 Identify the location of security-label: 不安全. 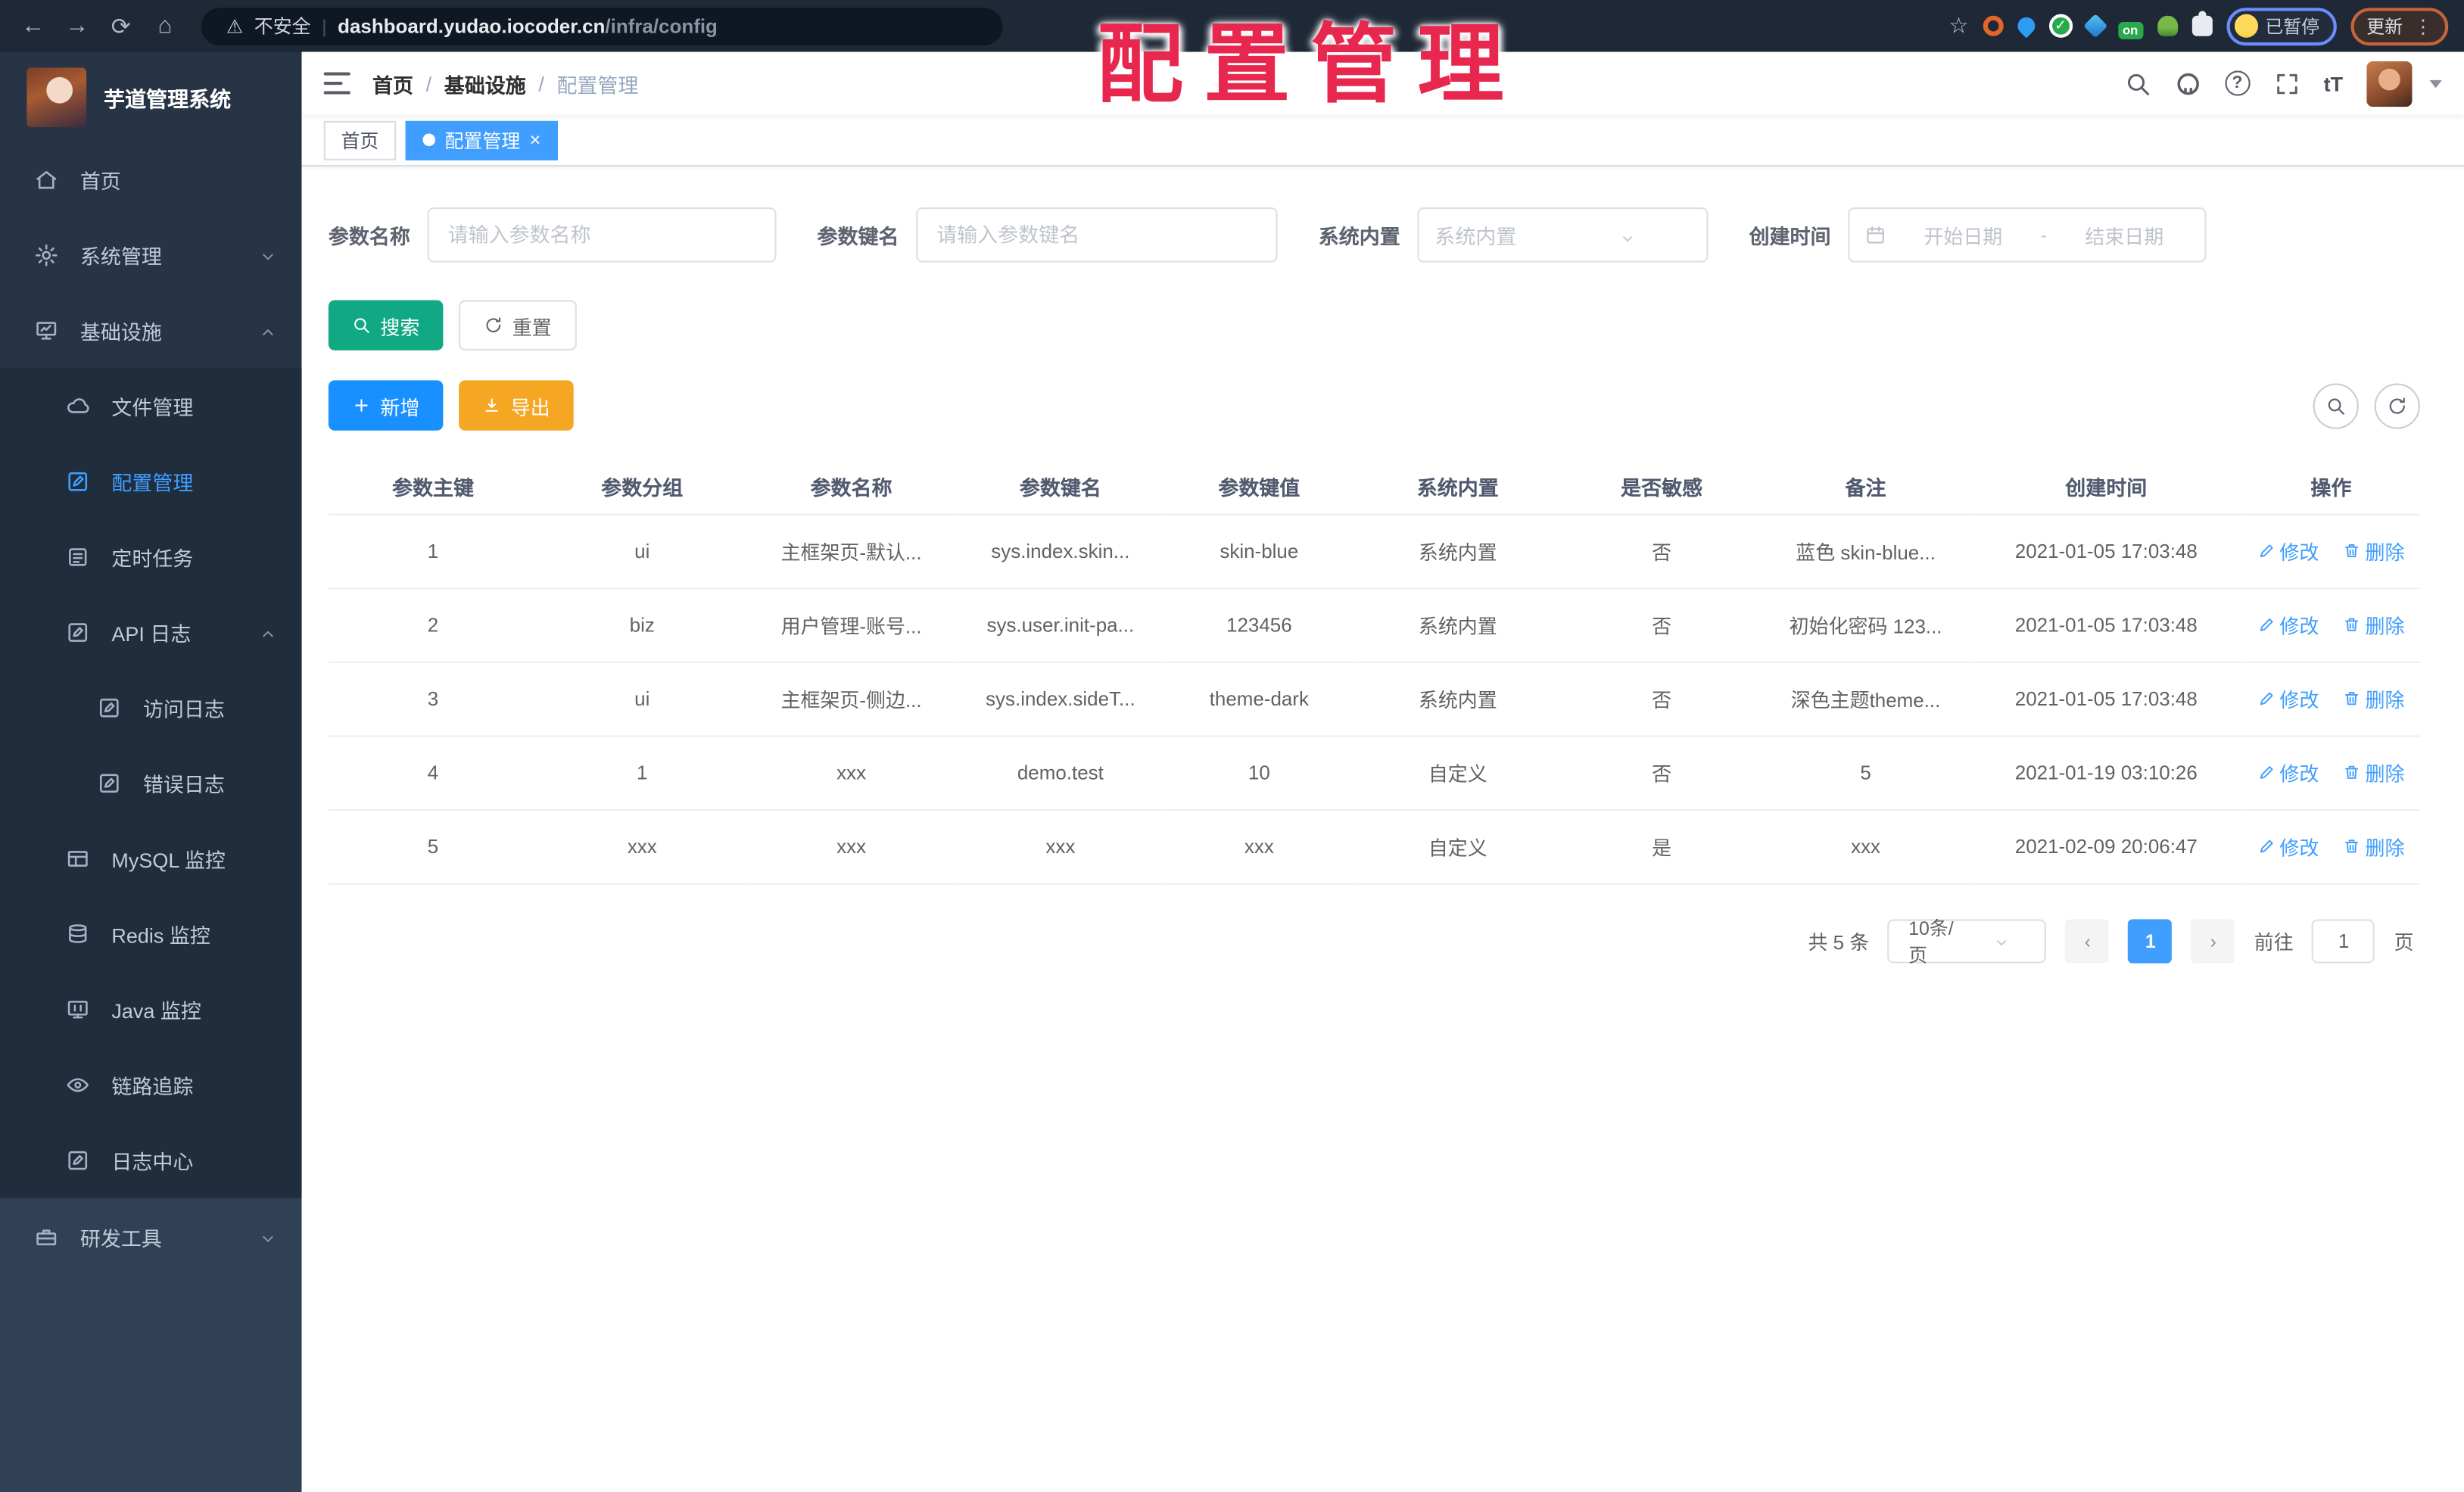
(282, 26).